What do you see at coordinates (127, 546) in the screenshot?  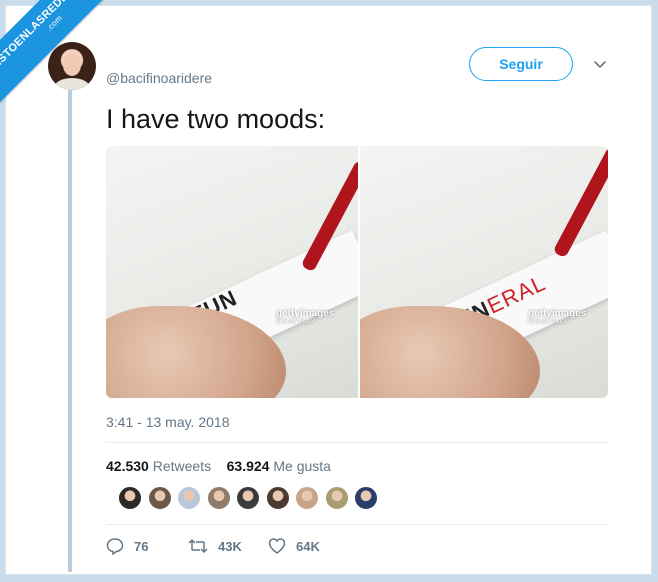 I see `reply-button: 76` at bounding box center [127, 546].